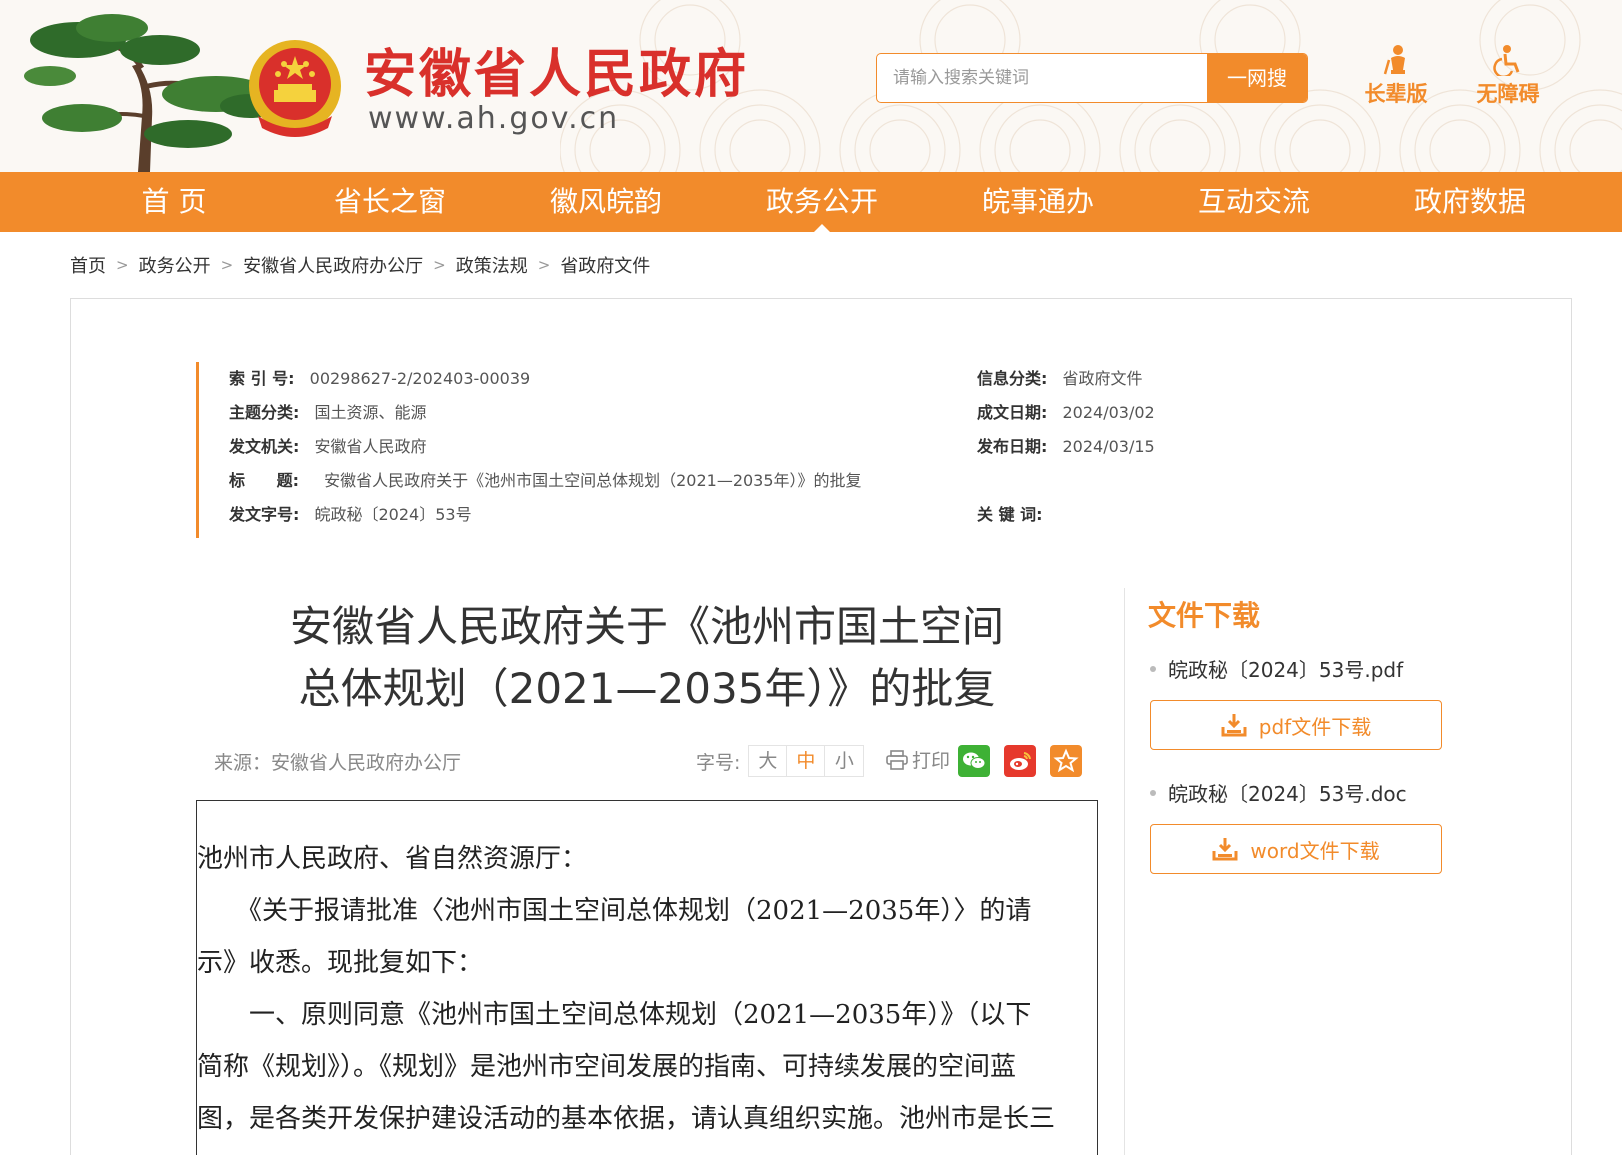  I want to click on meta-keywords: 关 键 词:, so click(1010, 515).